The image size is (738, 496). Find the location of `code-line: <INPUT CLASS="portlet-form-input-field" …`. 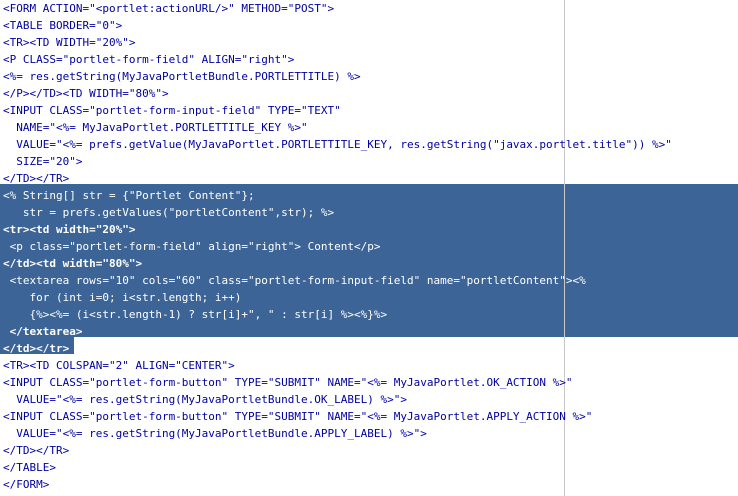

code-line: <INPUT CLASS="portlet-form-input-field" … is located at coordinates (369, 110).